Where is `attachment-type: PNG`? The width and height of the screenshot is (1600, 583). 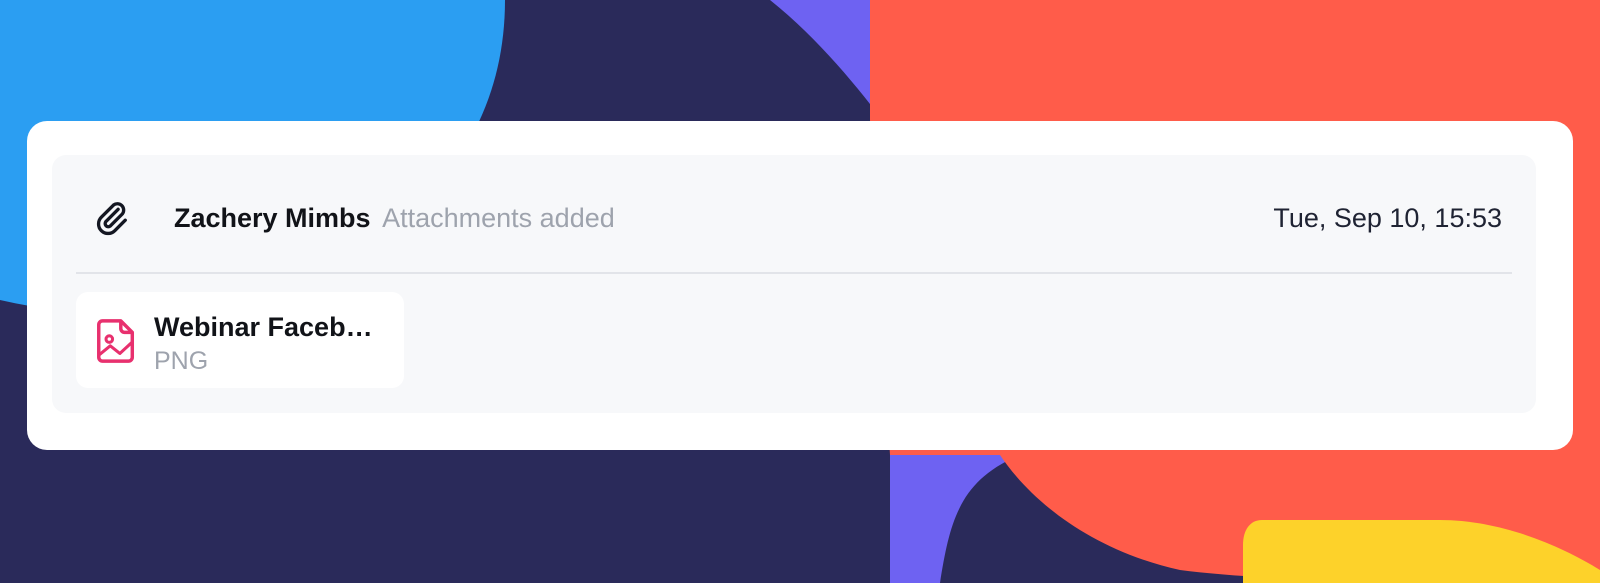 attachment-type: PNG is located at coordinates (181, 361).